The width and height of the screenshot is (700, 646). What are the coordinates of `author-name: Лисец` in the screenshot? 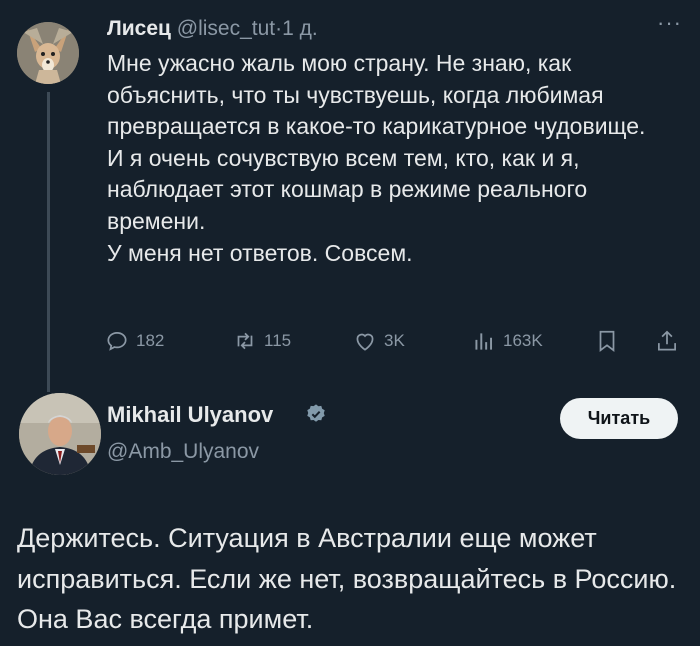 It's located at (139, 28).